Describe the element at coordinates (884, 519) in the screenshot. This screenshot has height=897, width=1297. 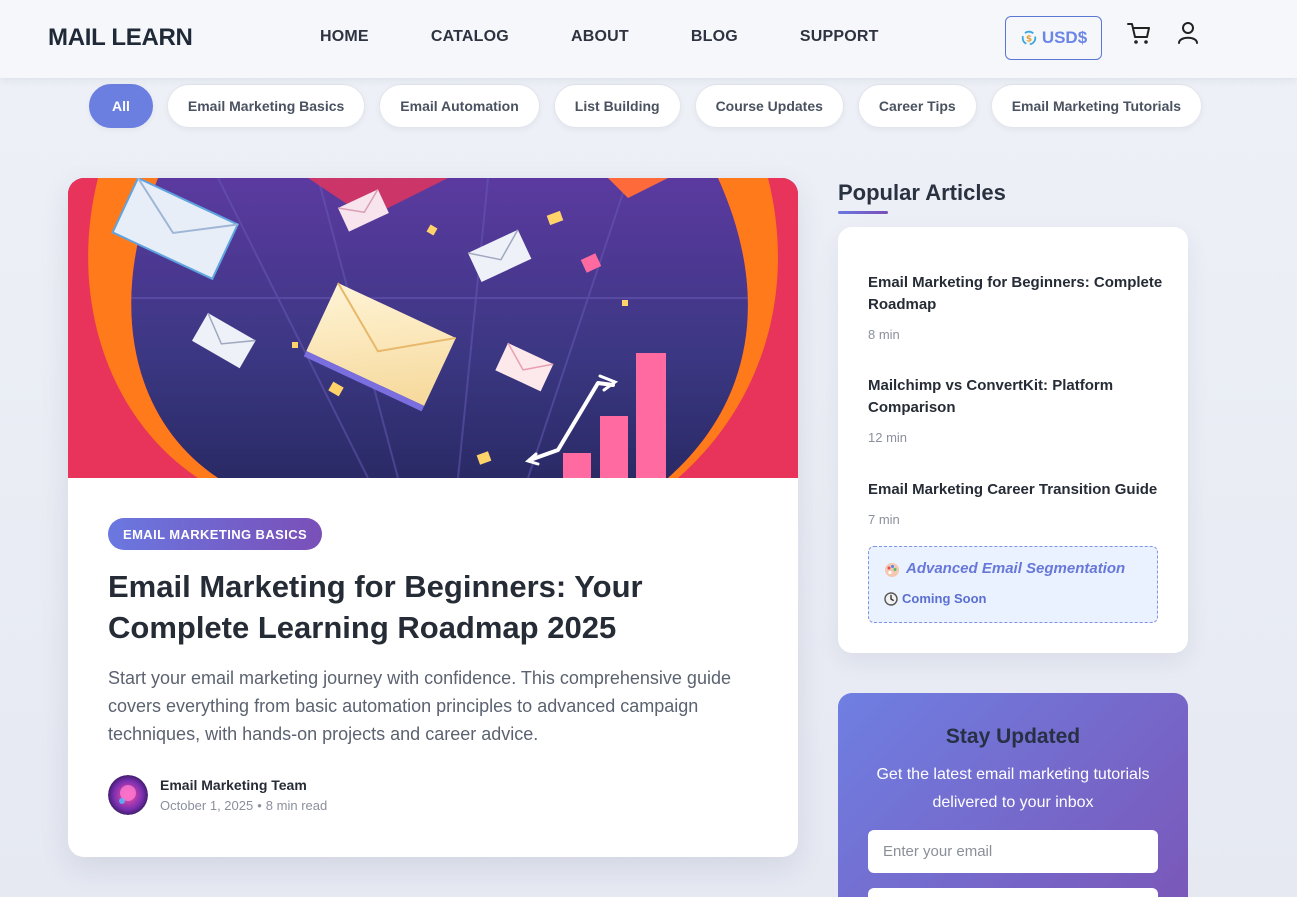
I see `popular-article-time: 7 min` at that location.